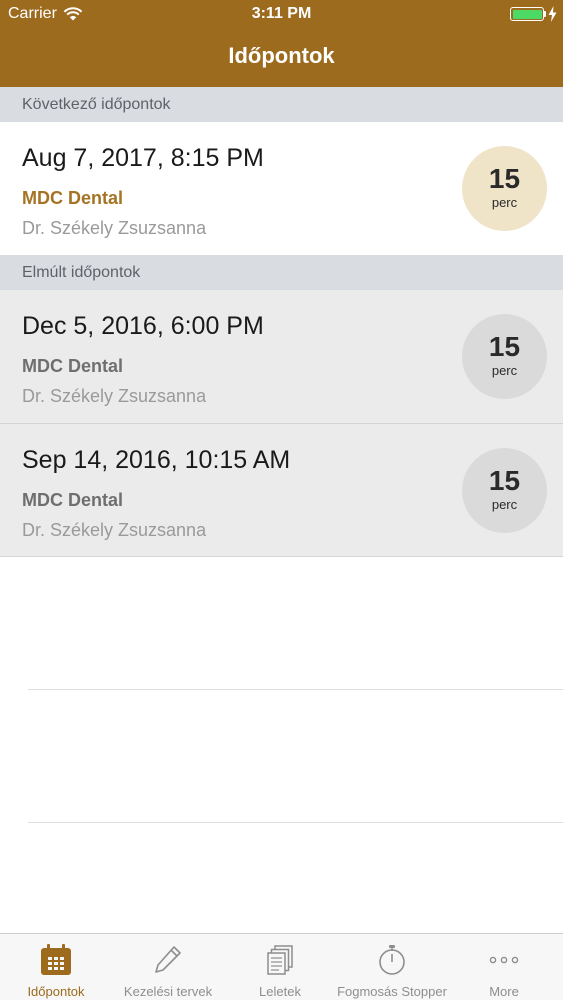 The height and width of the screenshot is (1000, 563). I want to click on tab-kezelesi-tervek: Kezelési tervek, so click(168, 967).